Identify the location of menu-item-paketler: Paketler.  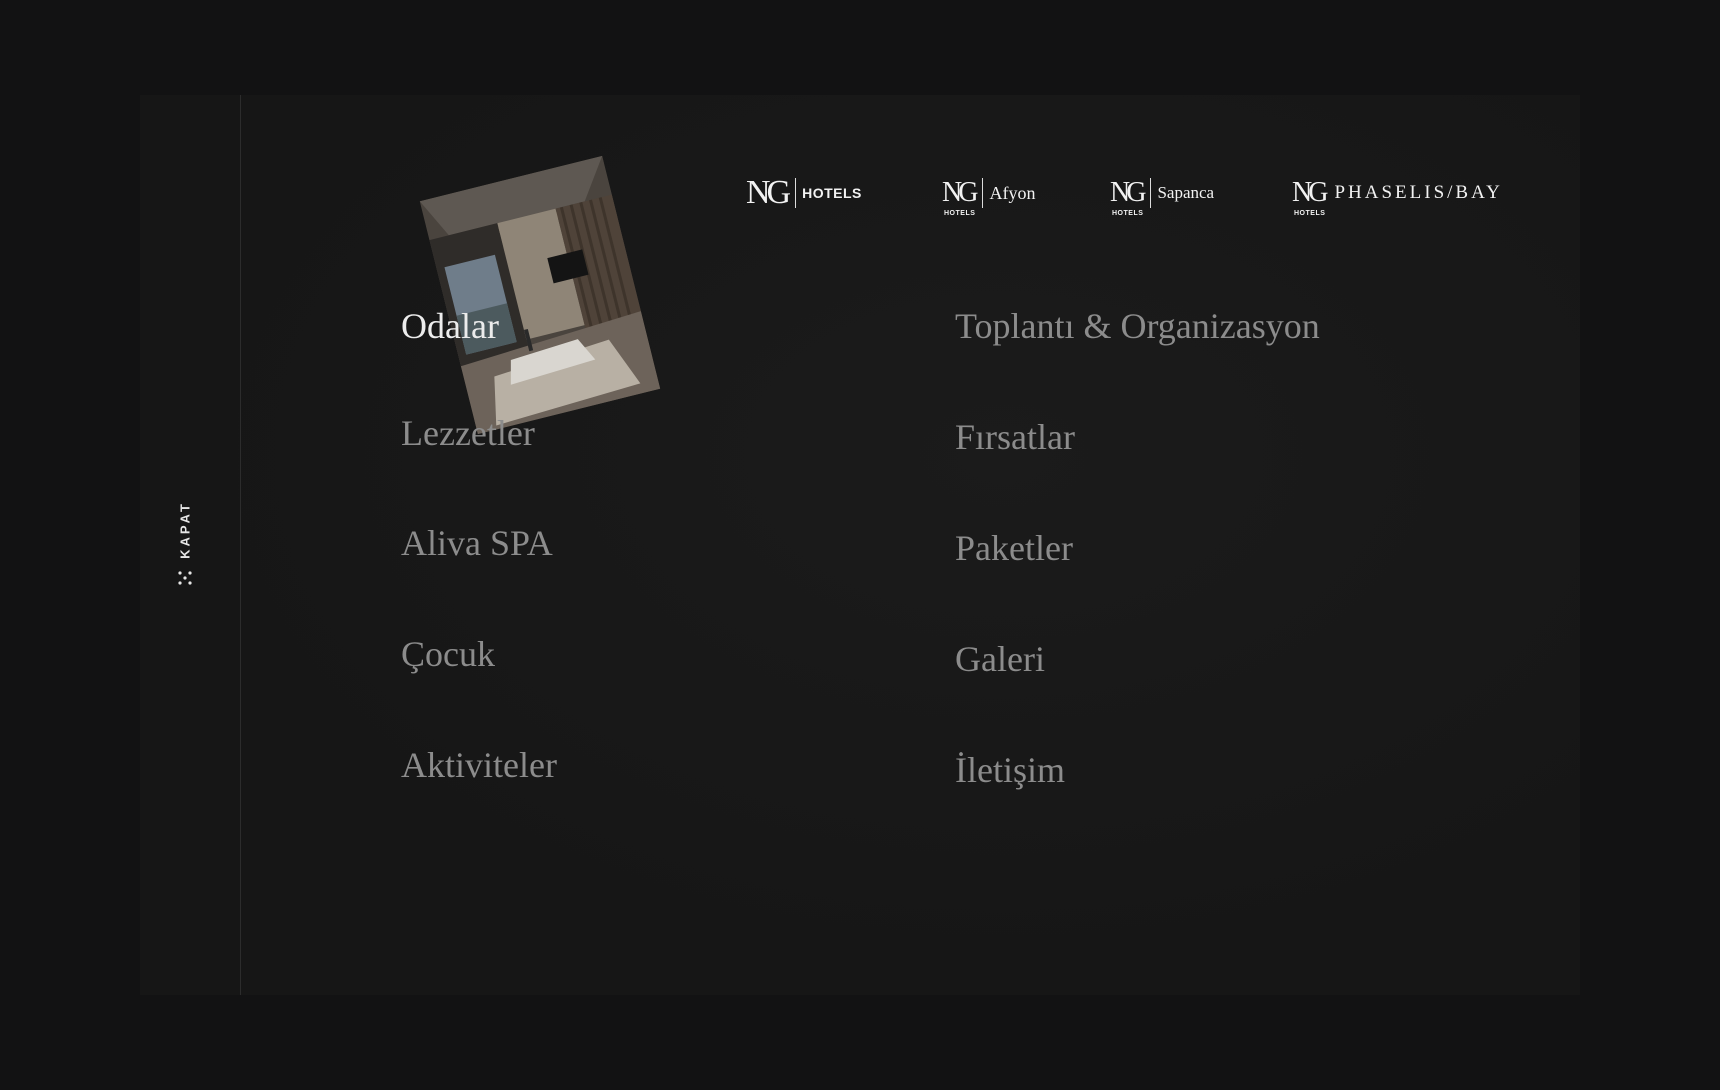
(1014, 548).